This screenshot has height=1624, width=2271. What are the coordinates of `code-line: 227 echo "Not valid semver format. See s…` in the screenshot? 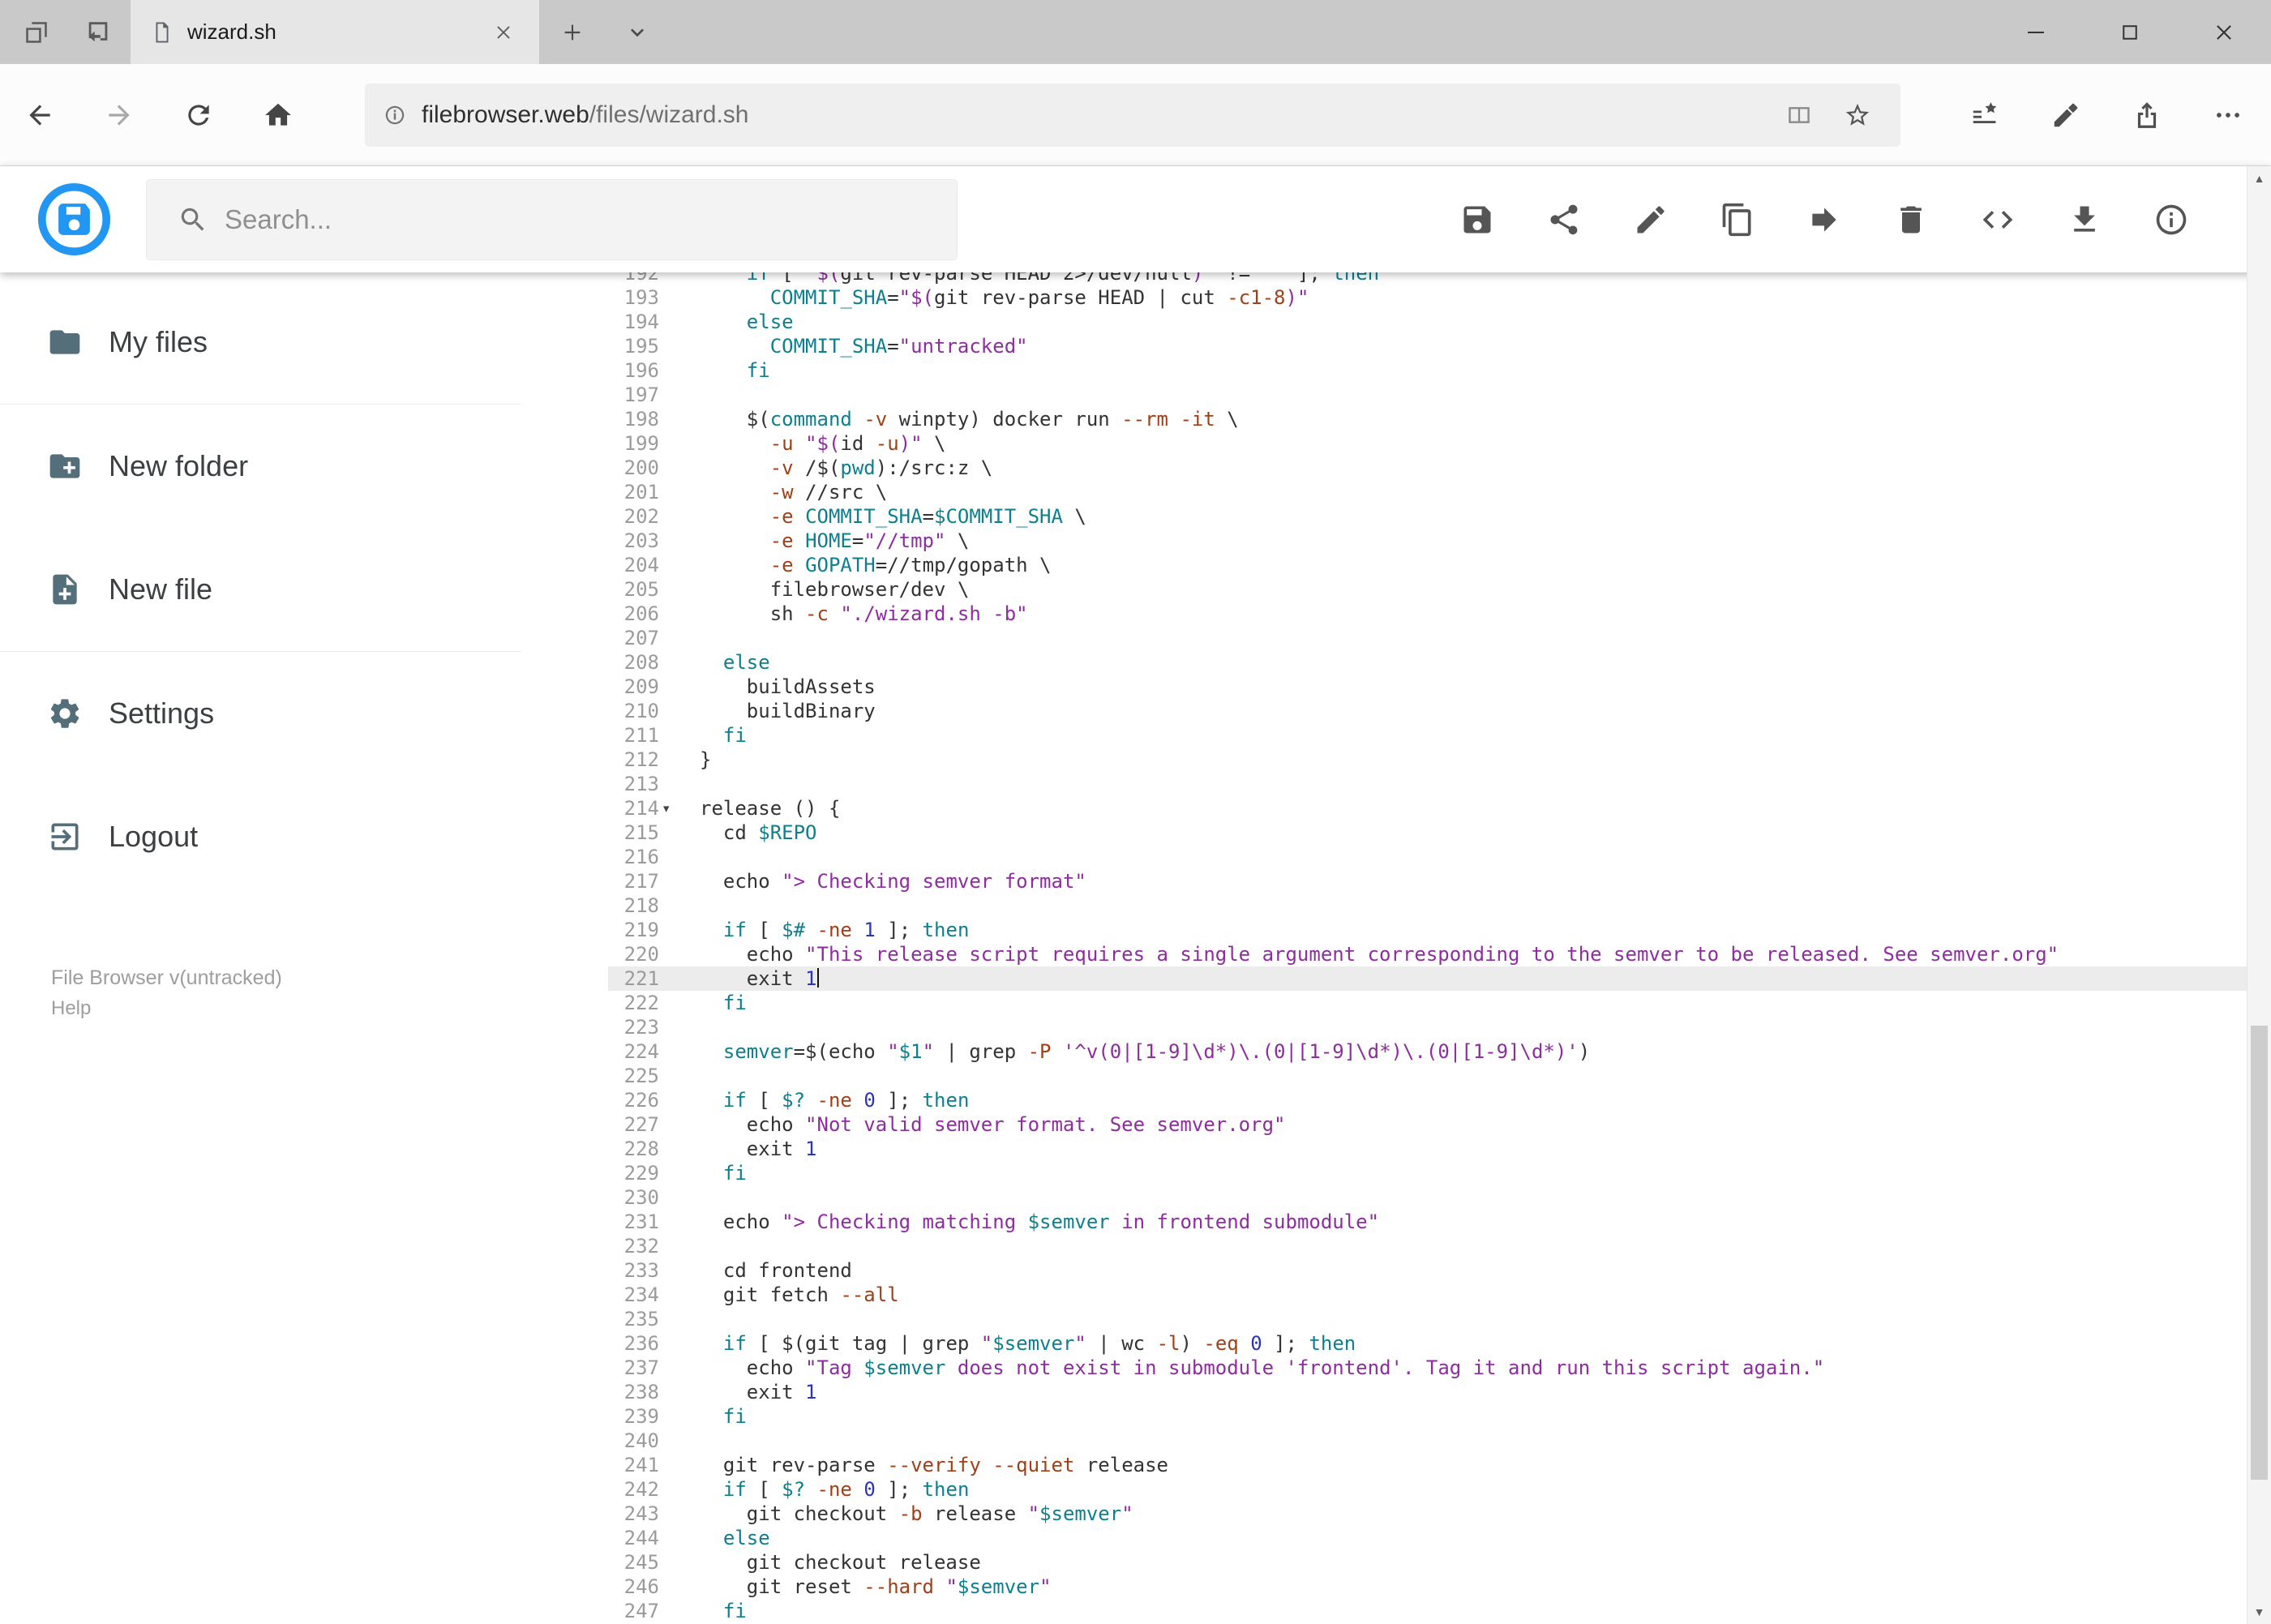 It's located at (1427, 1125).